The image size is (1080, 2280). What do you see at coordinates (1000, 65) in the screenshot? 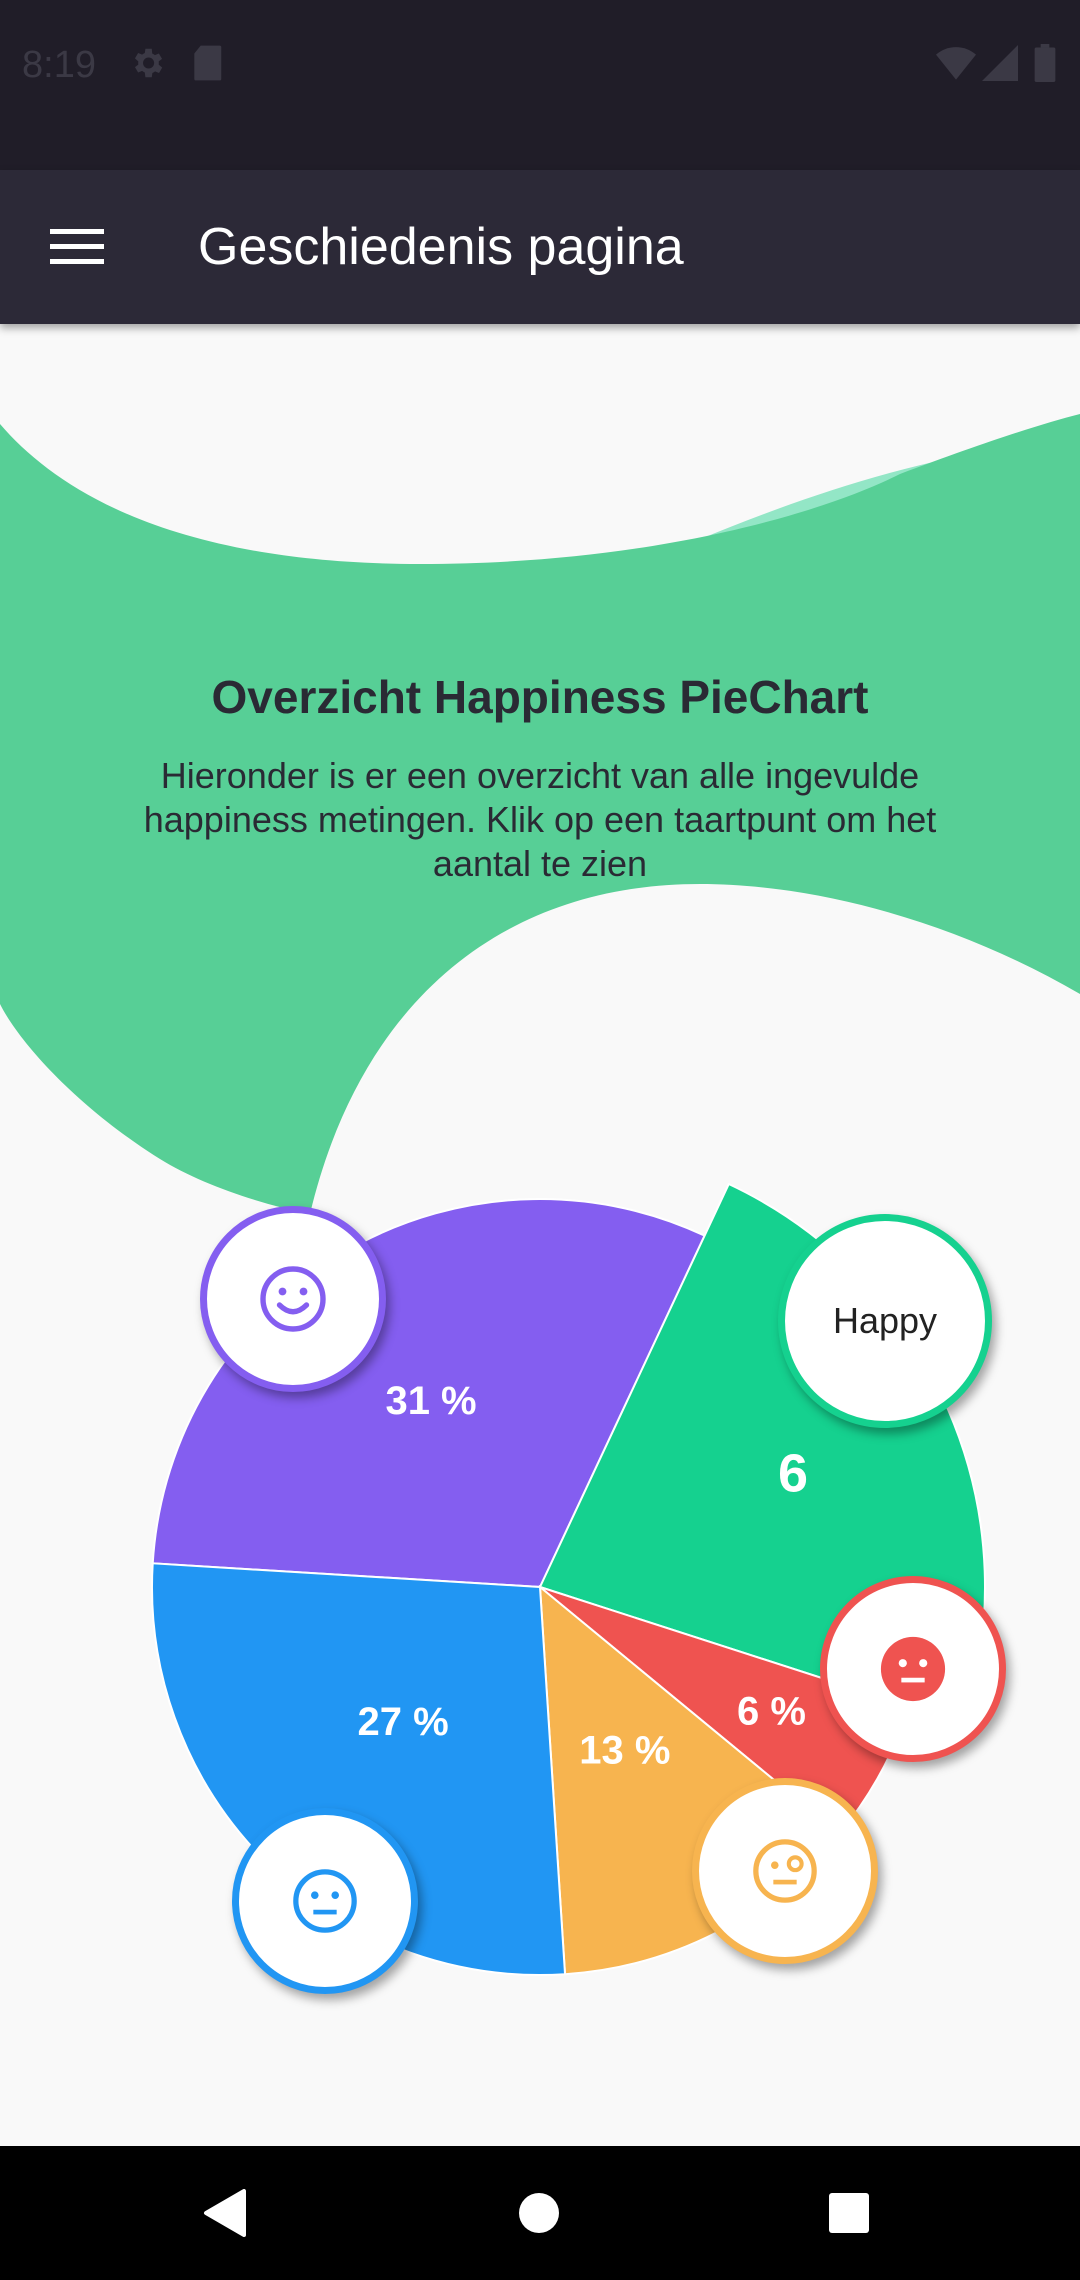
I see `signal-icon` at bounding box center [1000, 65].